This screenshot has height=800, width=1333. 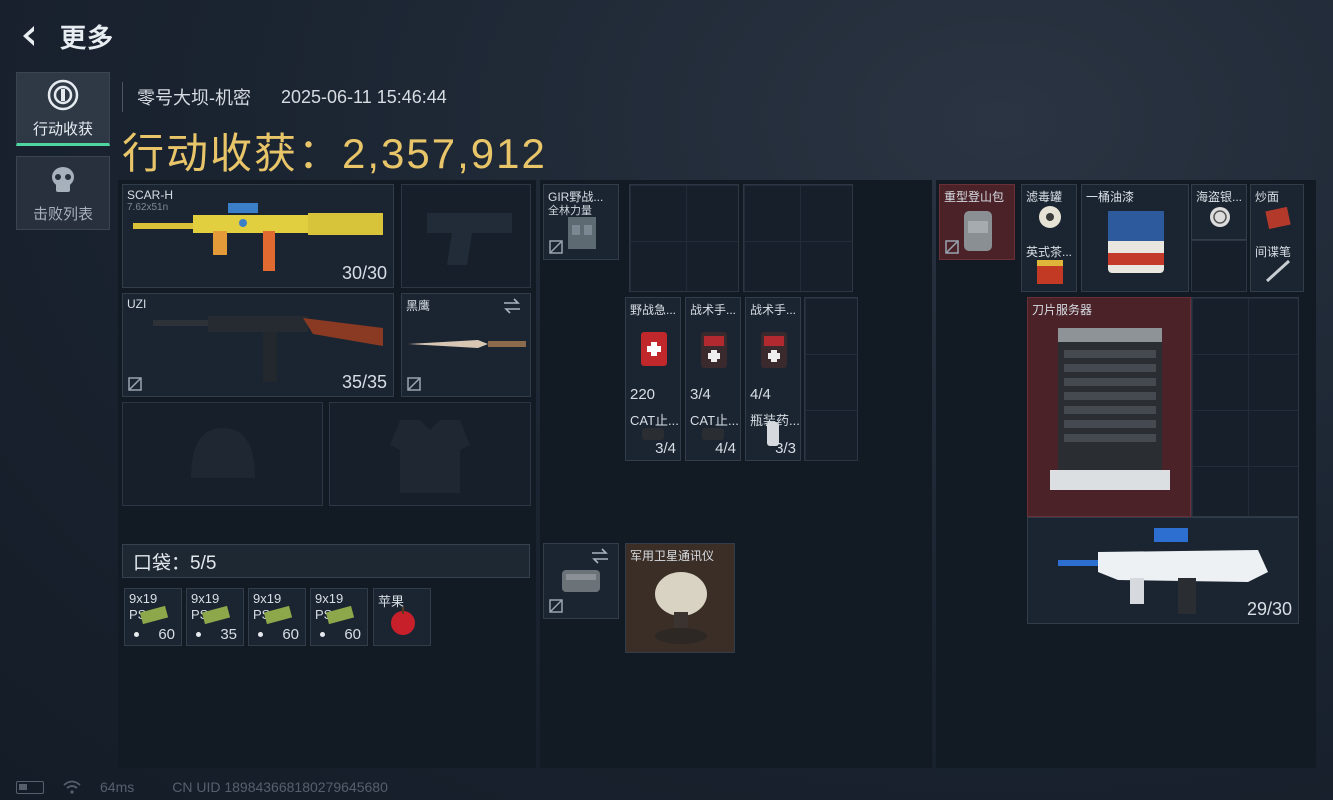 What do you see at coordinates (418, 306) in the screenshot?
I see `melee-name: 黑鹰` at bounding box center [418, 306].